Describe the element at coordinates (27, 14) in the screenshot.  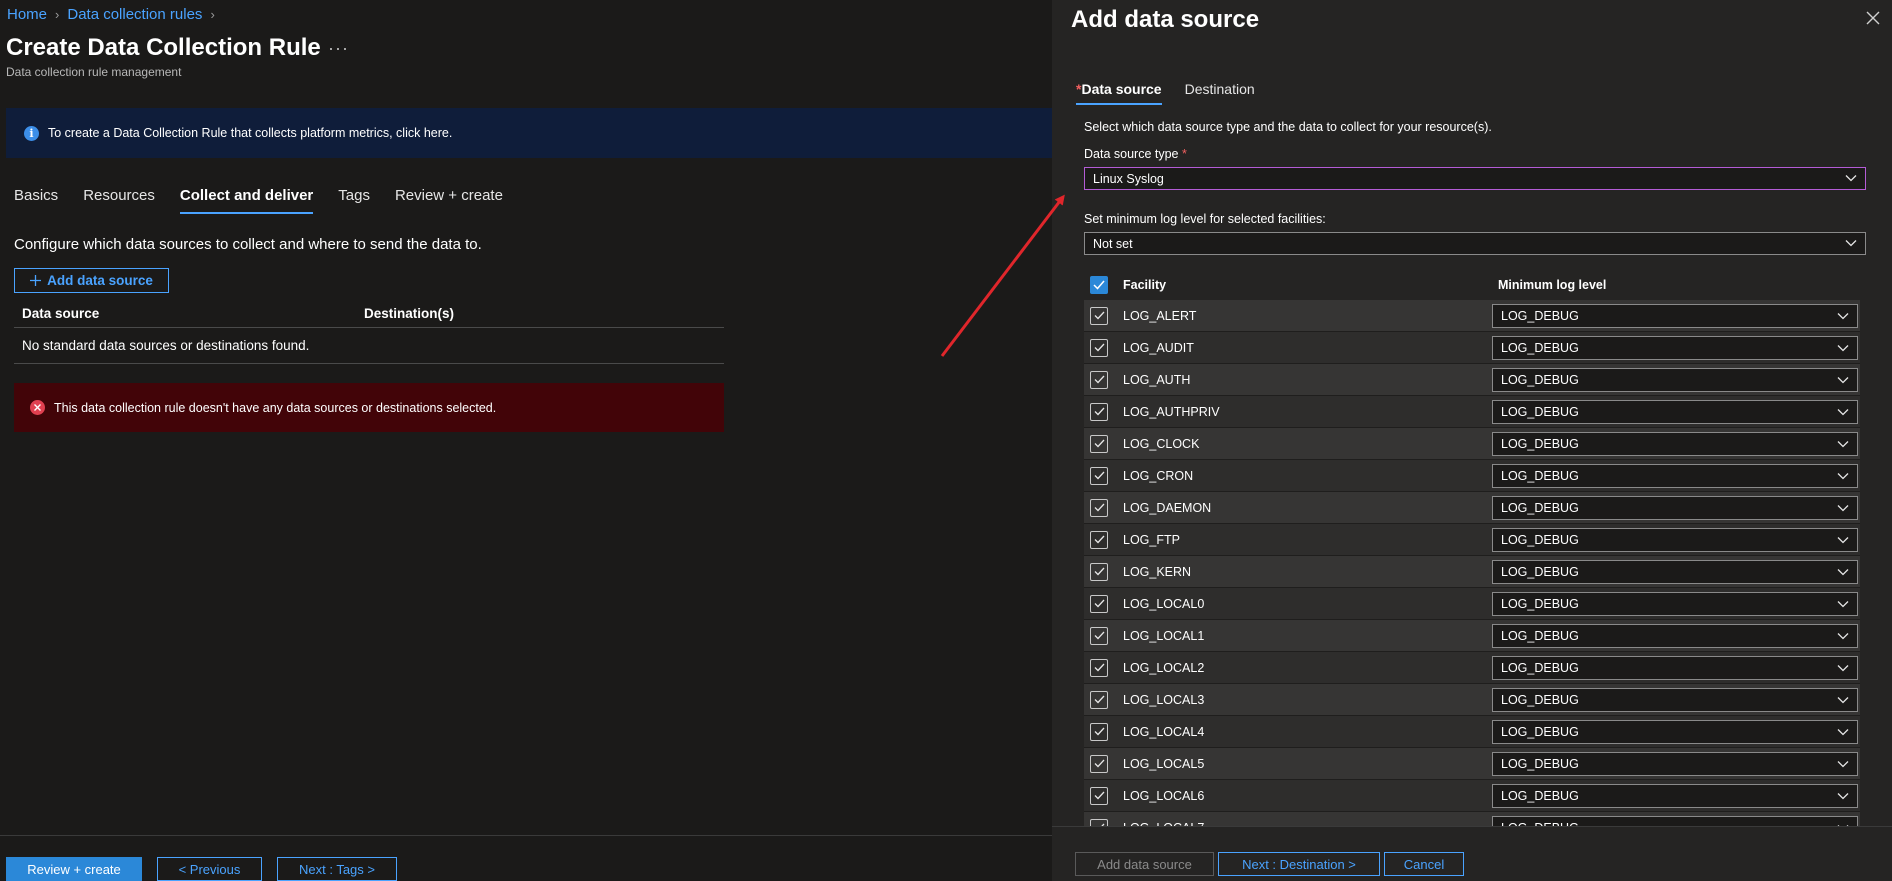
I see `breadcrumb-home: Home` at that location.